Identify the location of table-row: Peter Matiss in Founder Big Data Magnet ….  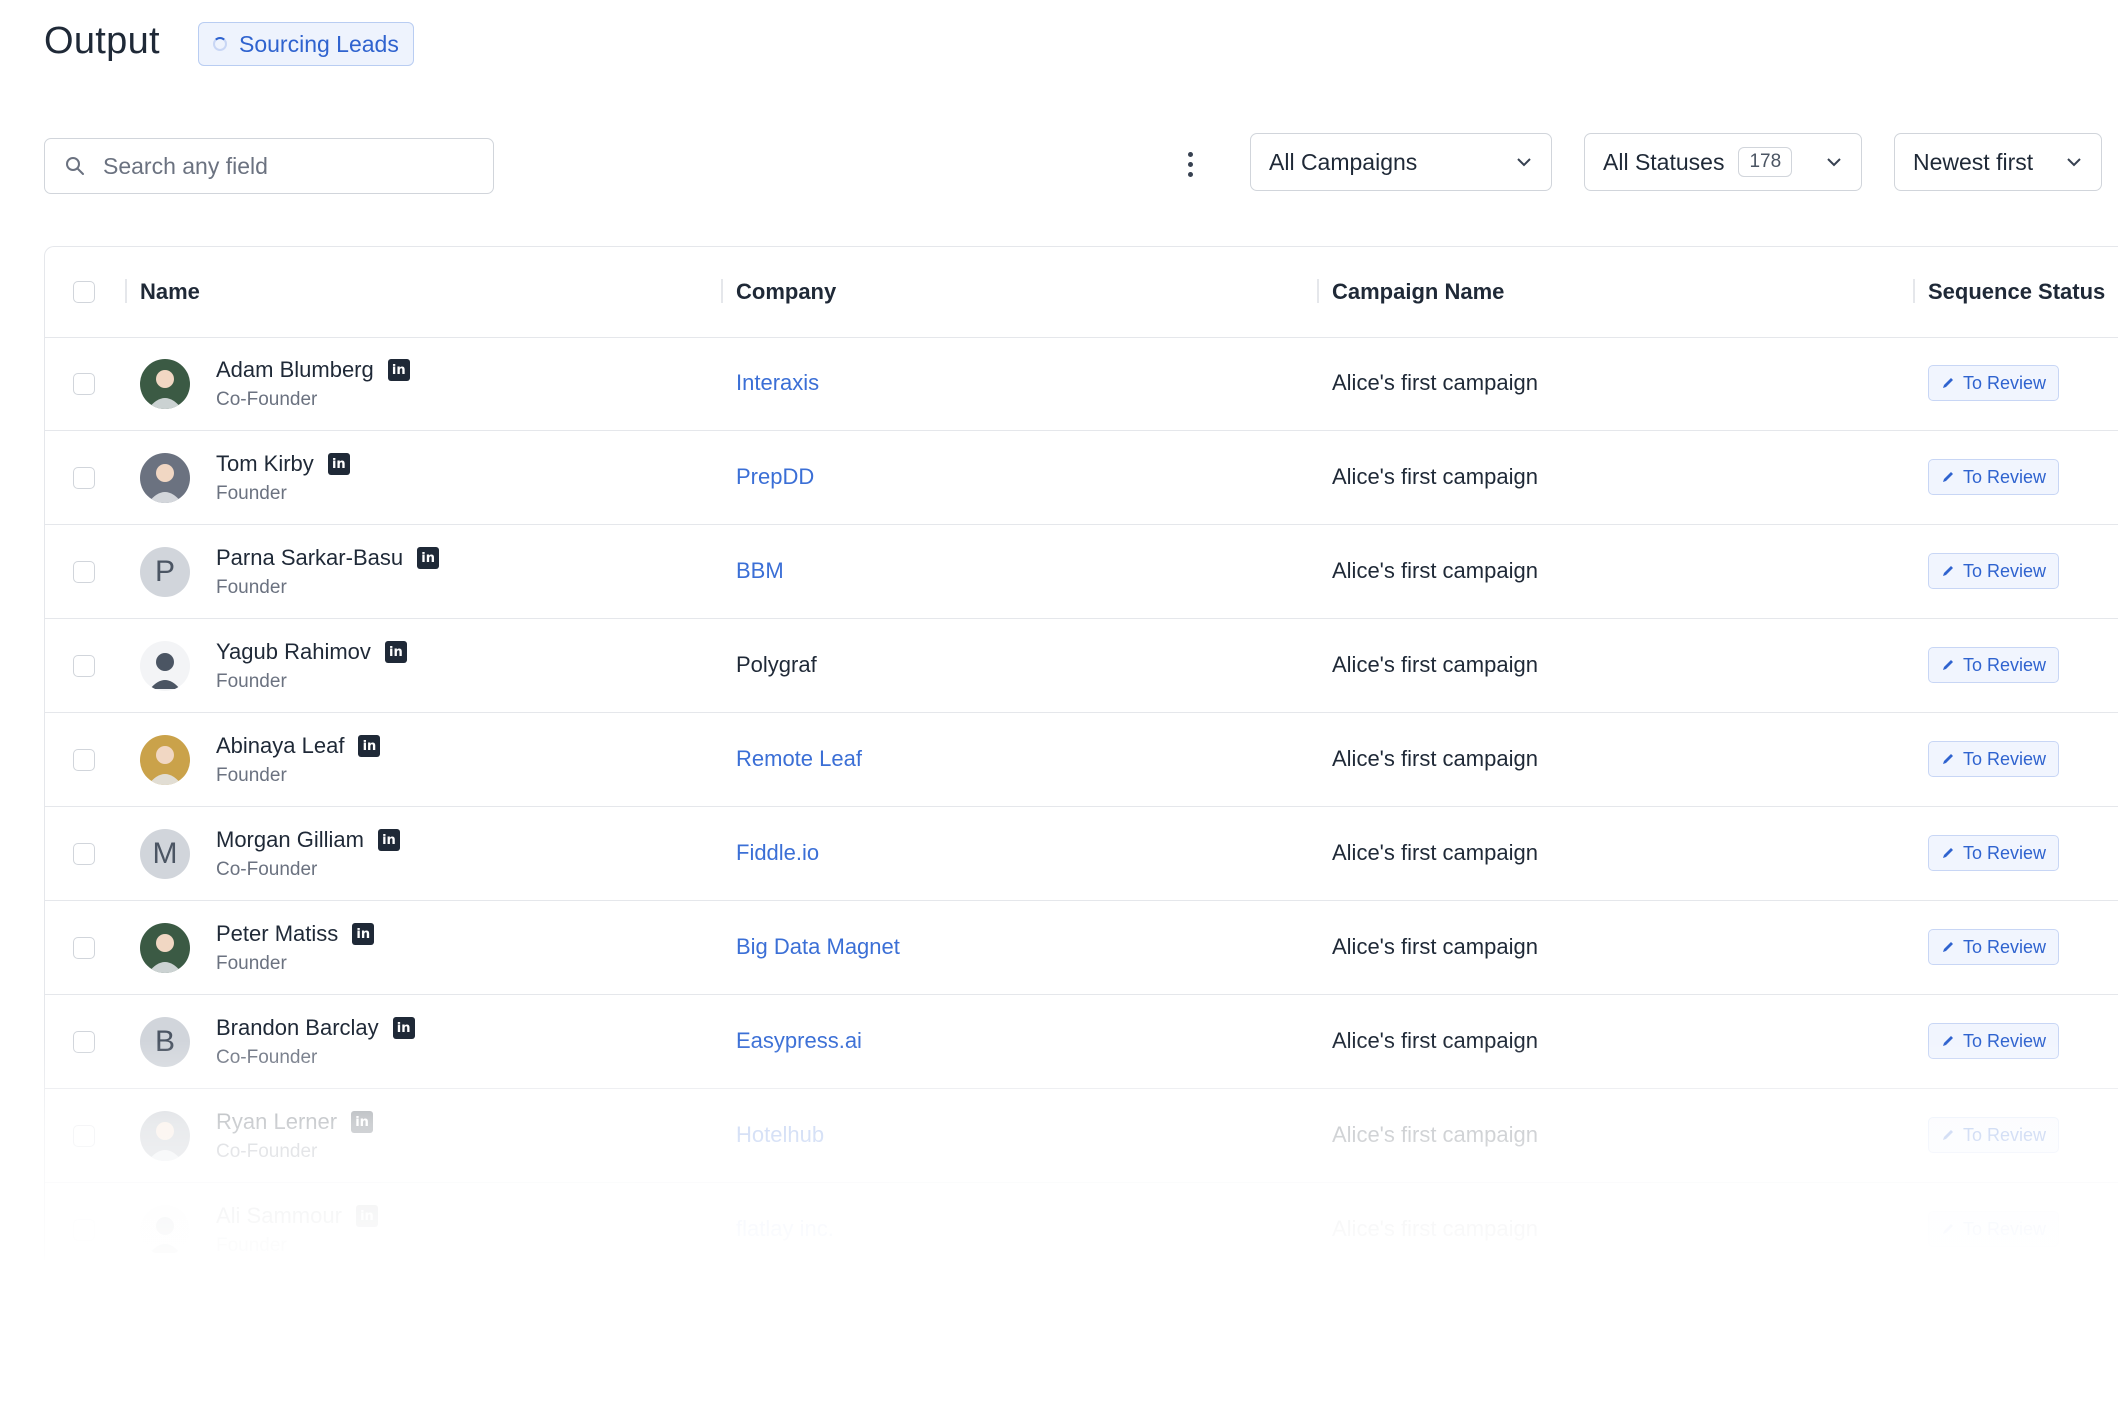
(1081, 948).